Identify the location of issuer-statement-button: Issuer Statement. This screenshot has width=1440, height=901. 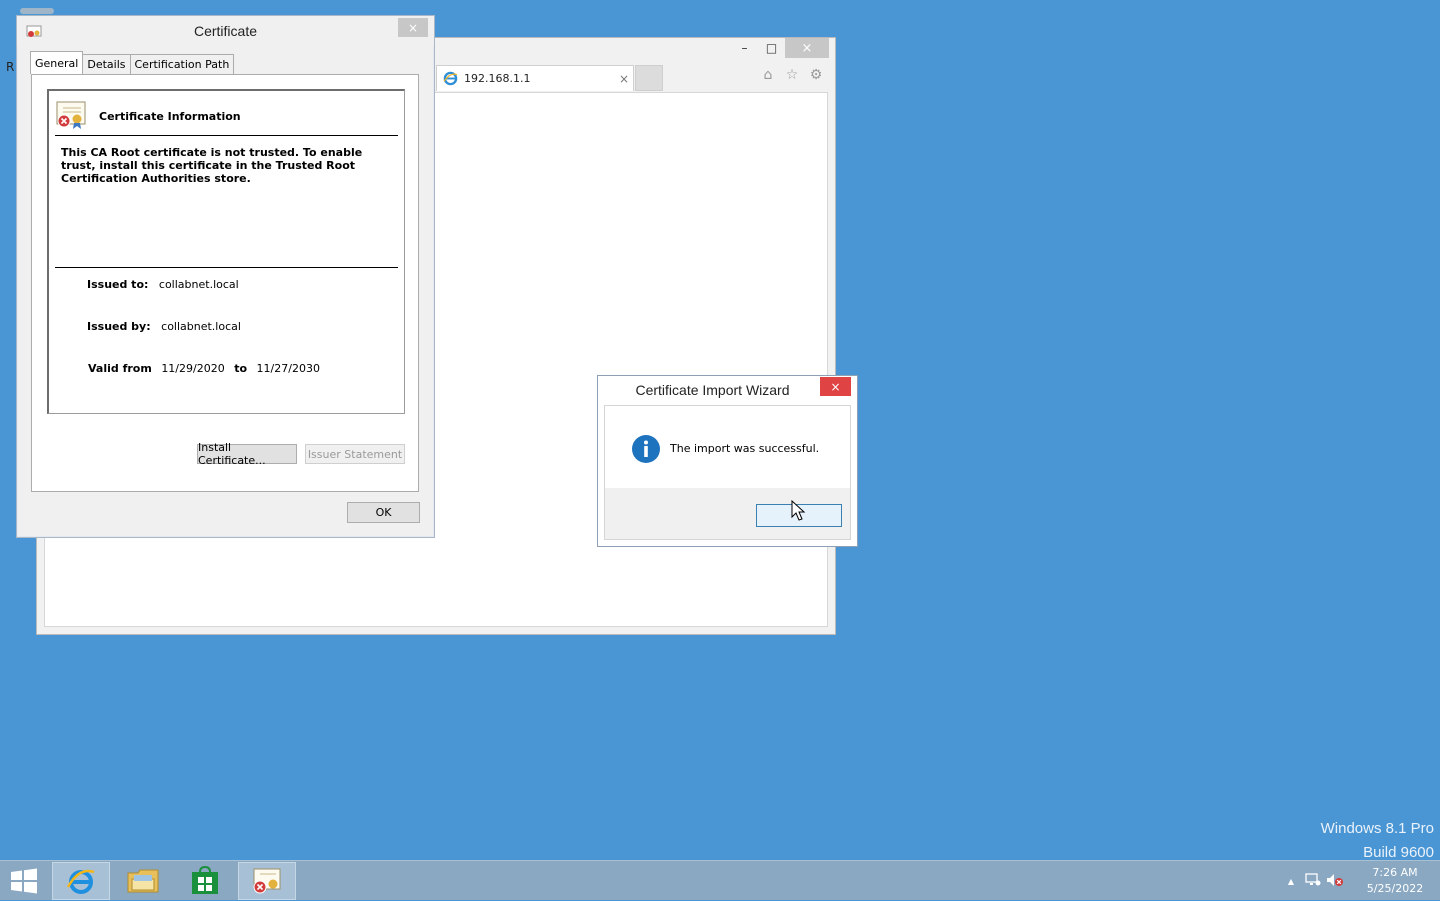
(355, 454).